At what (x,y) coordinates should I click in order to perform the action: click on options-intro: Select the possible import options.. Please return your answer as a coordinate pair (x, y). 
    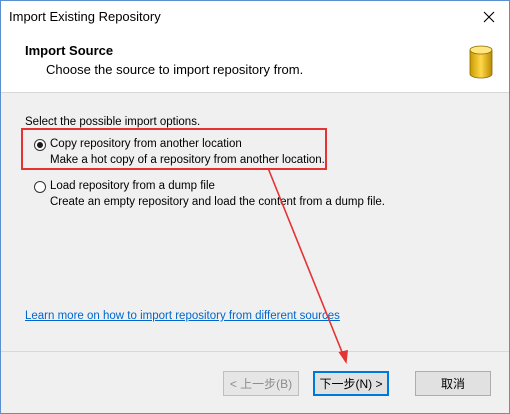
    Looking at the image, I should click on (113, 122).